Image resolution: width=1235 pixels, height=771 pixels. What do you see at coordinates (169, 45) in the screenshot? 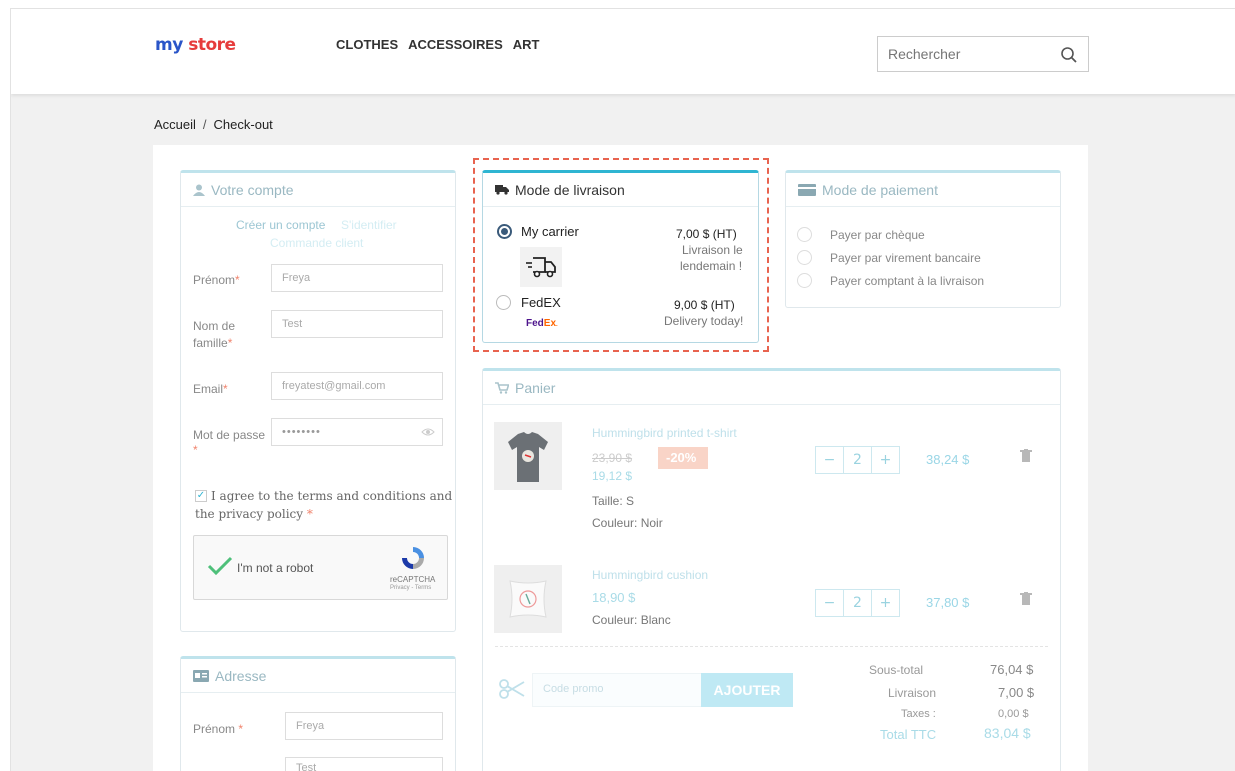
I see `logo-my: my` at bounding box center [169, 45].